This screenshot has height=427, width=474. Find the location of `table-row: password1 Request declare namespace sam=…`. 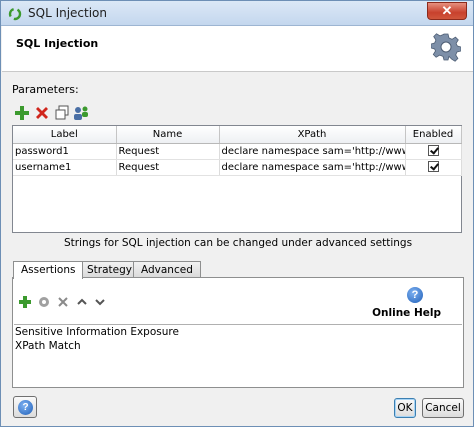

table-row: password1 Request declare namespace sam=… is located at coordinates (237, 151).